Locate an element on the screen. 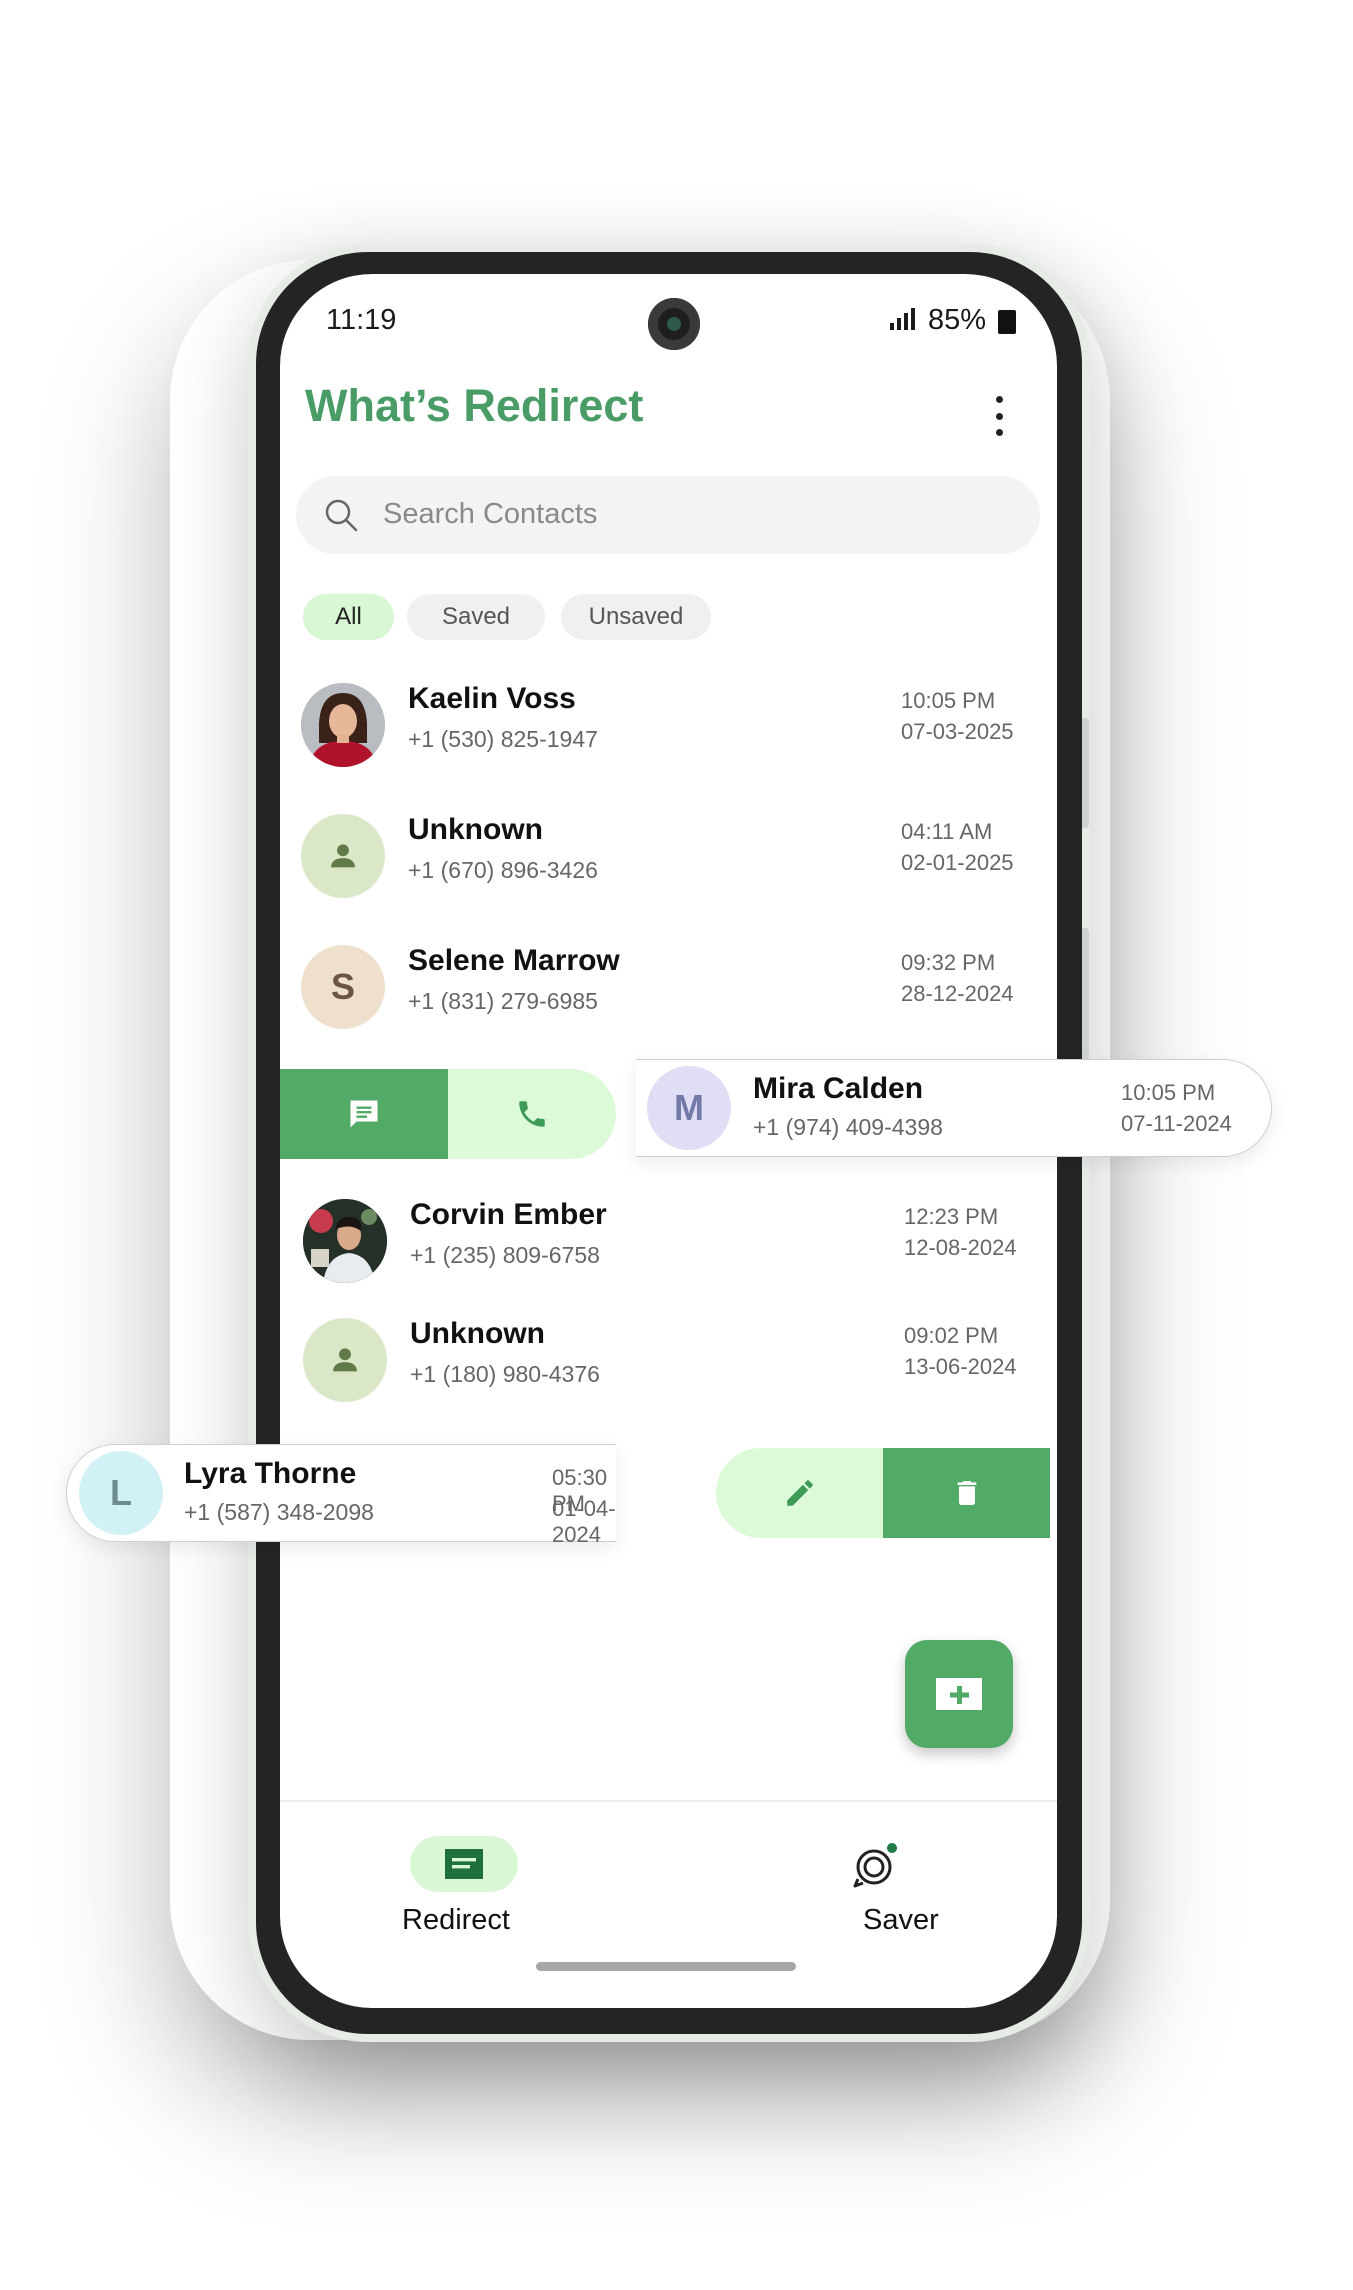 The width and height of the screenshot is (1353, 2290). delete-button is located at coordinates (966, 1493).